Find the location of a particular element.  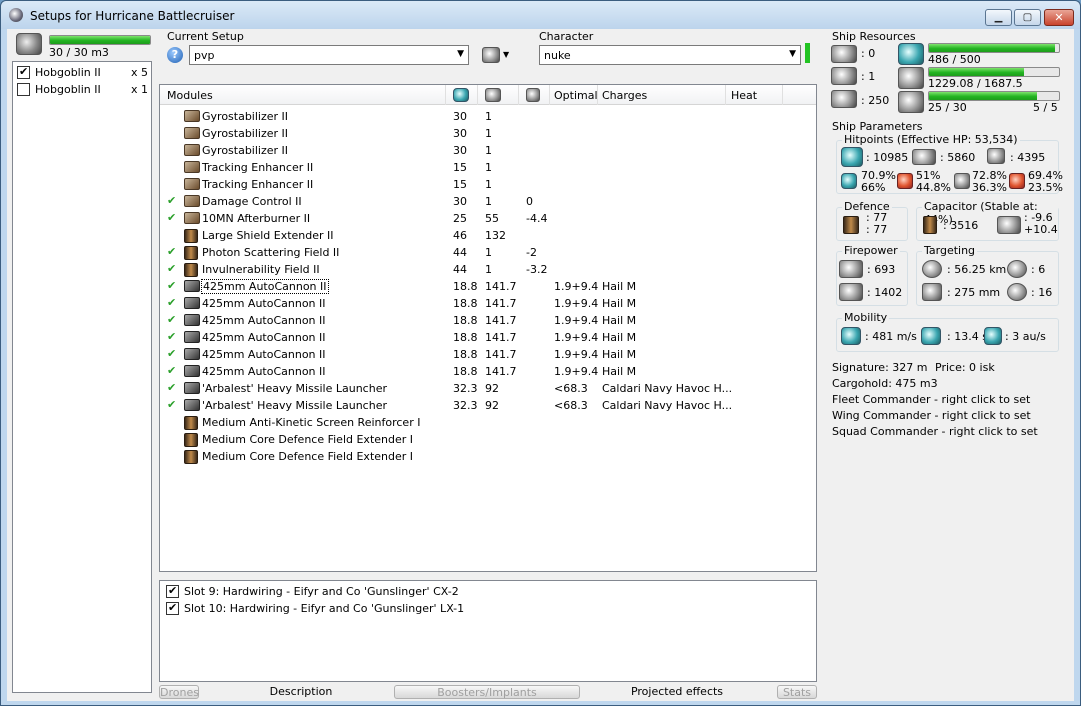

drone-checkbox is located at coordinates (23, 89).